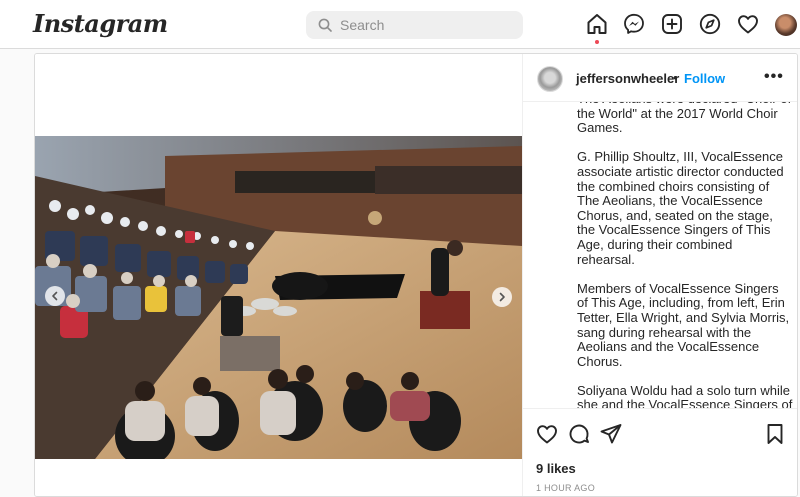  I want to click on comment-icon, so click(579, 434).